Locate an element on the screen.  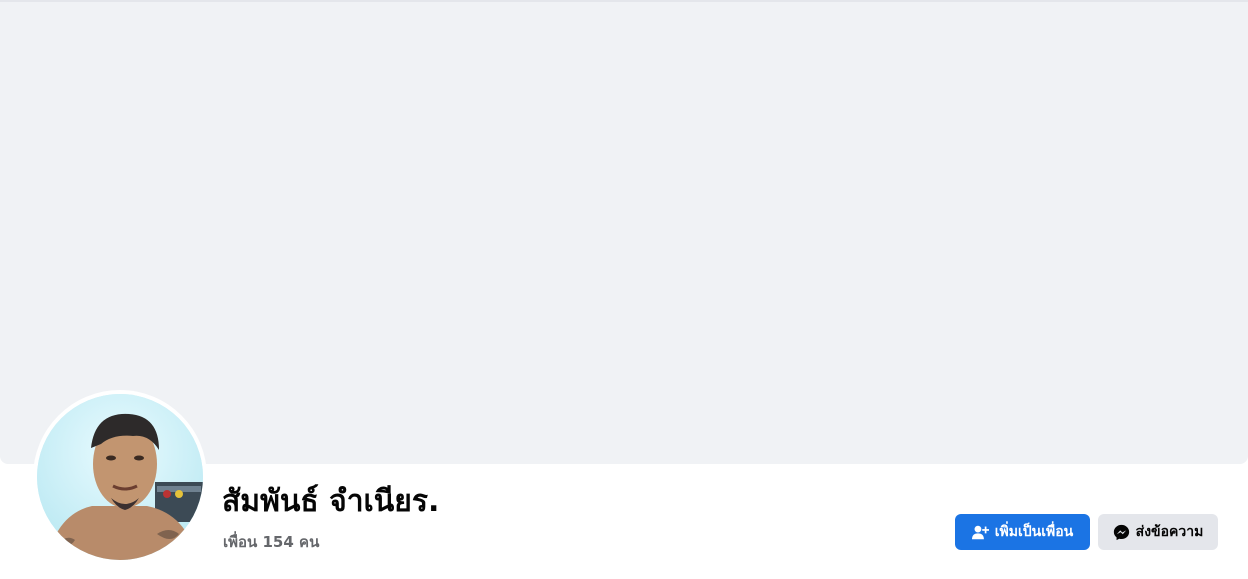
message-button: ส่งข้อความ is located at coordinates (1158, 532).